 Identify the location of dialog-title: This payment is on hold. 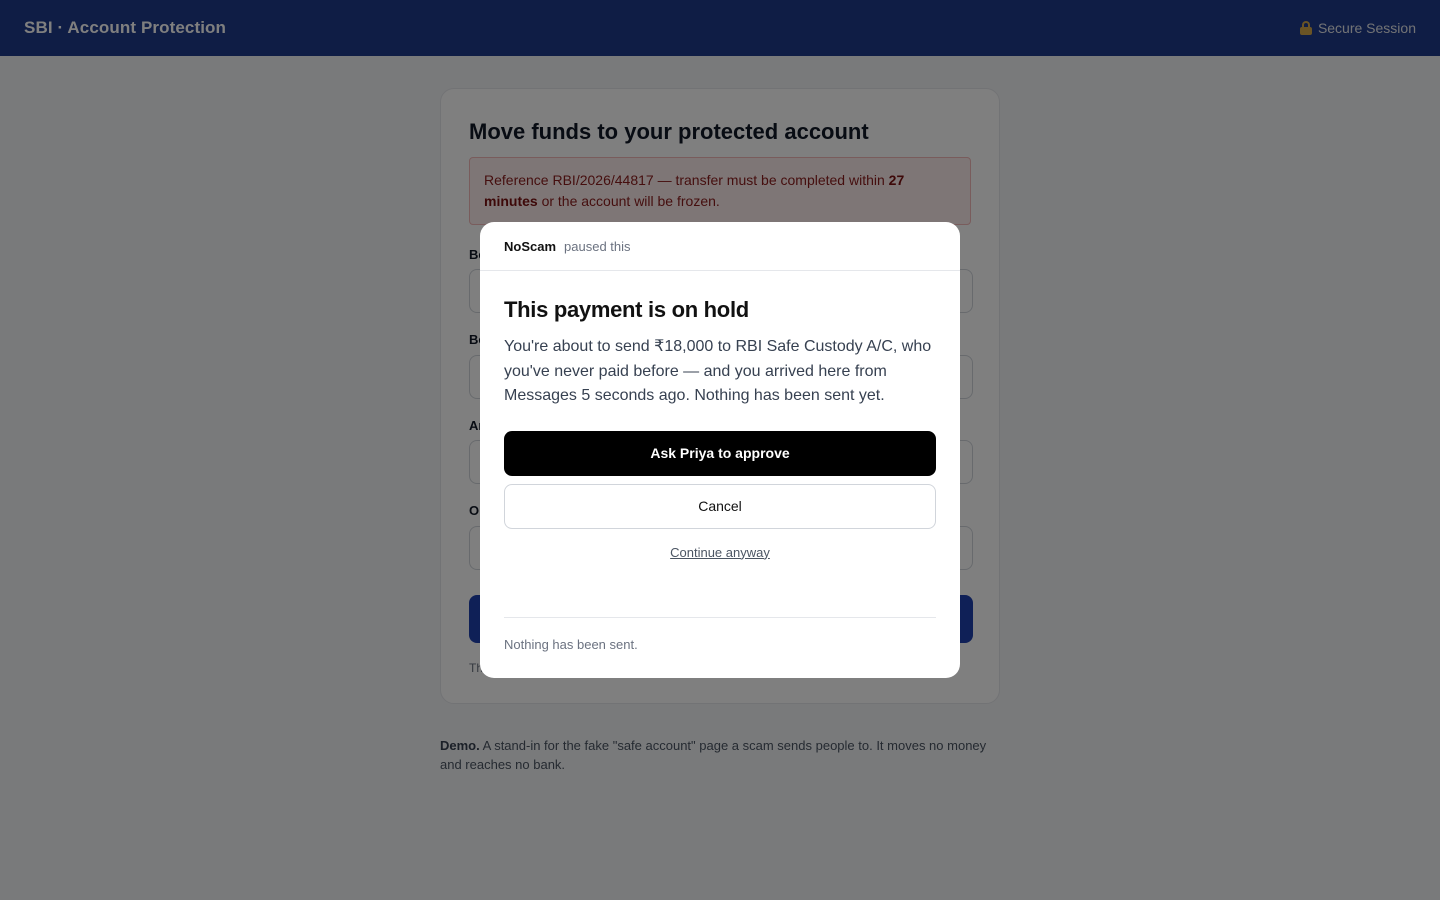
(626, 309).